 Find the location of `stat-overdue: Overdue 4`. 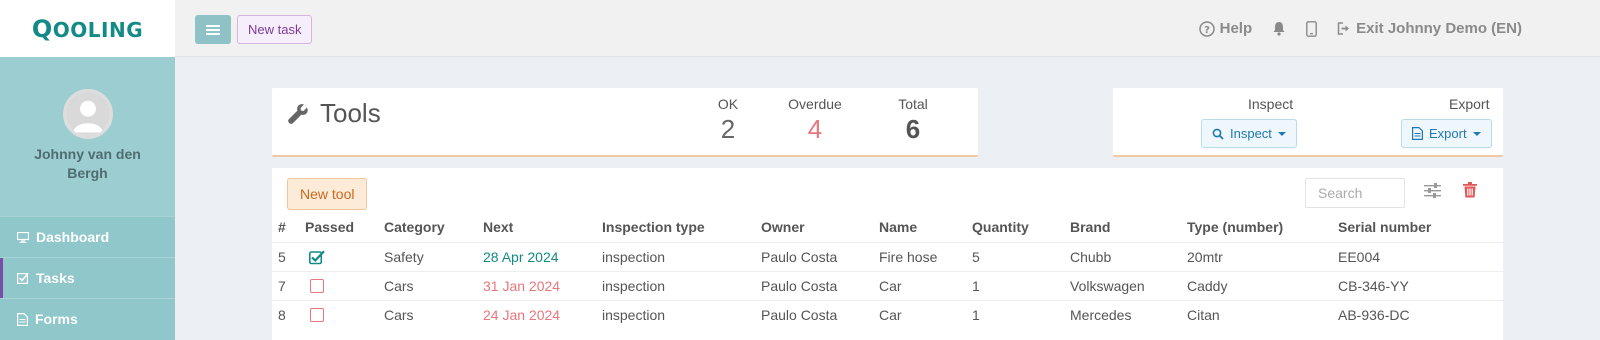

stat-overdue: Overdue 4 is located at coordinates (815, 120).